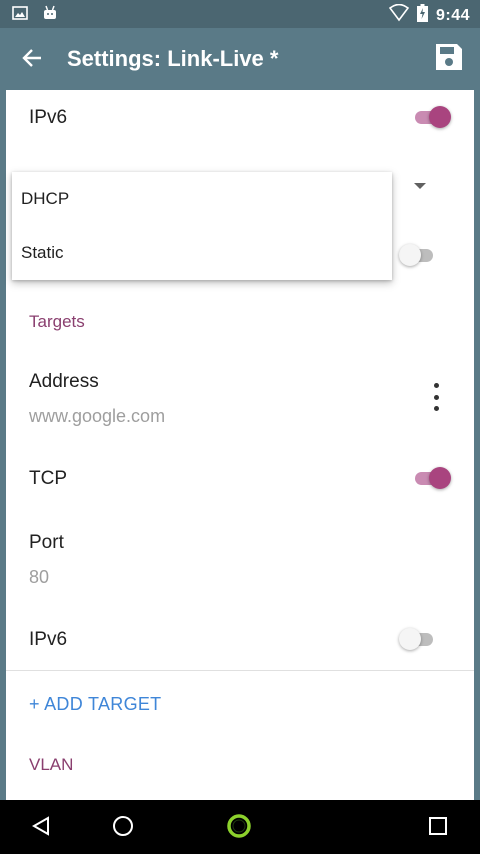 This screenshot has width=480, height=854. I want to click on app-bar: Settings: Link-Live *, so click(240, 59).